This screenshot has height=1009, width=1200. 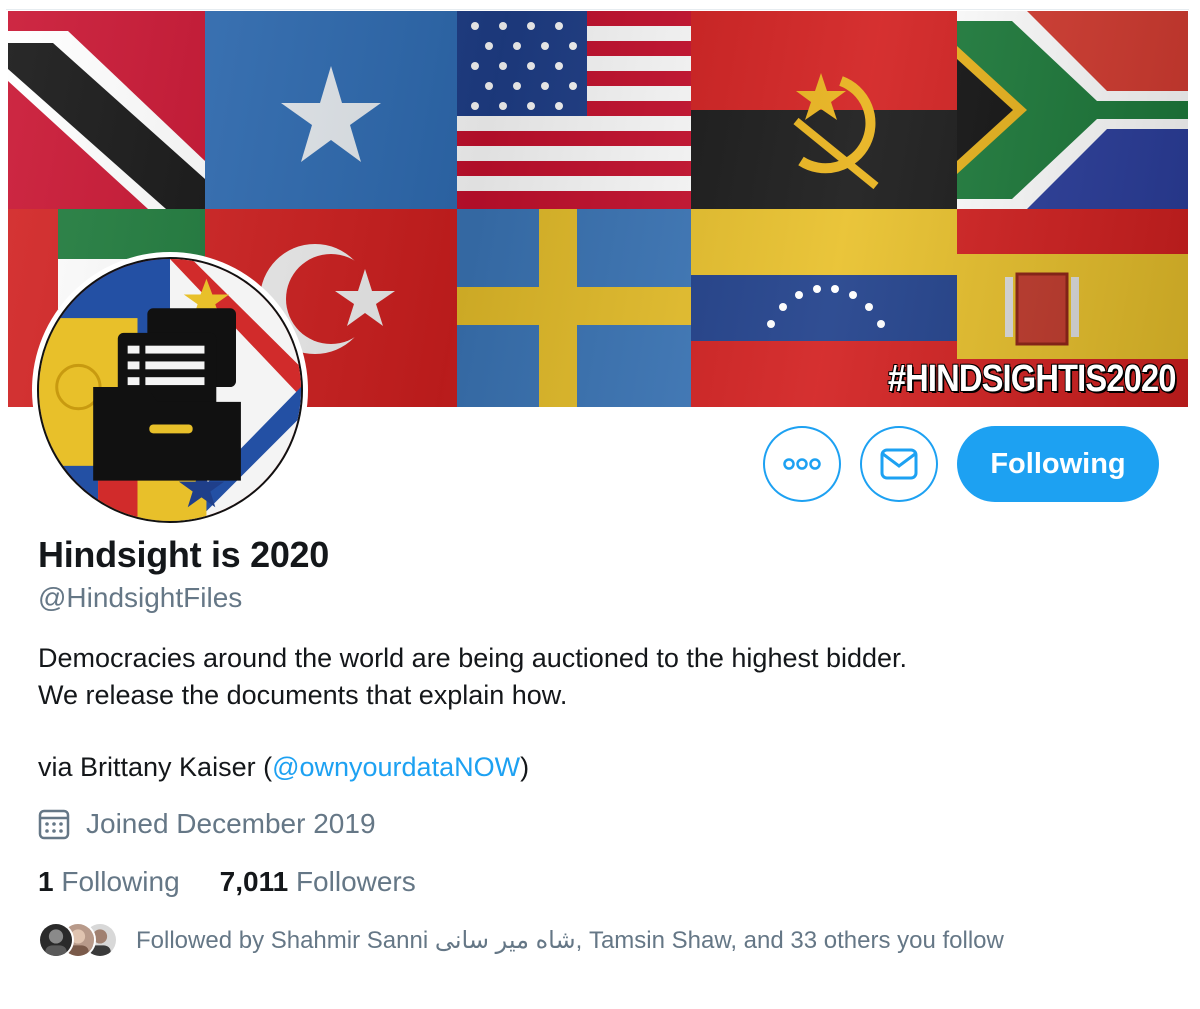 I want to click on divider, so click(x=597, y=9).